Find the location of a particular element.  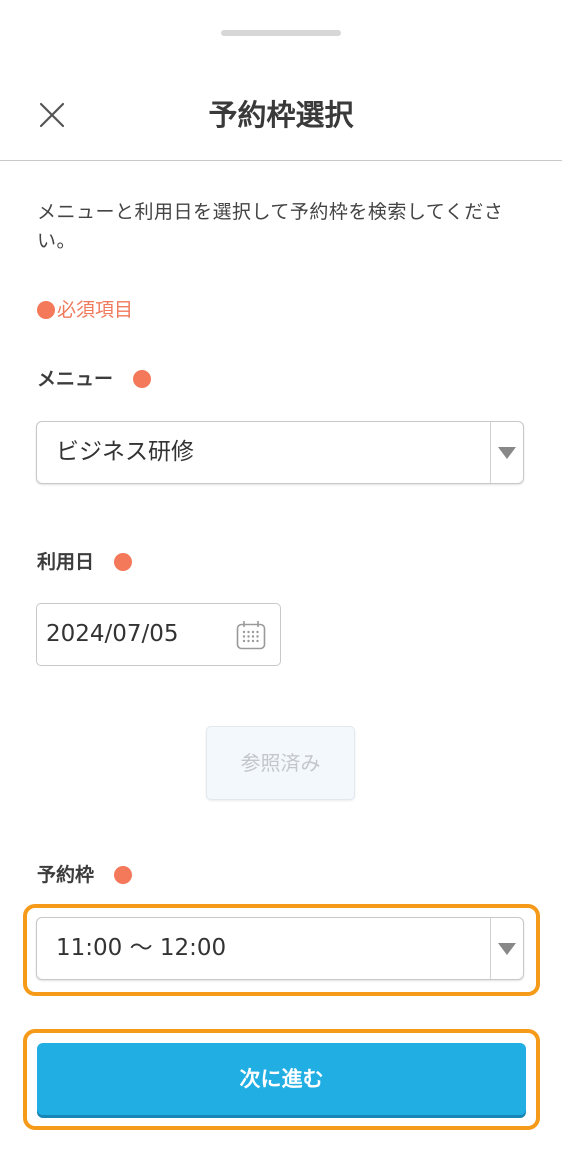

slot-label-text: 予約枠 is located at coordinates (66, 875).